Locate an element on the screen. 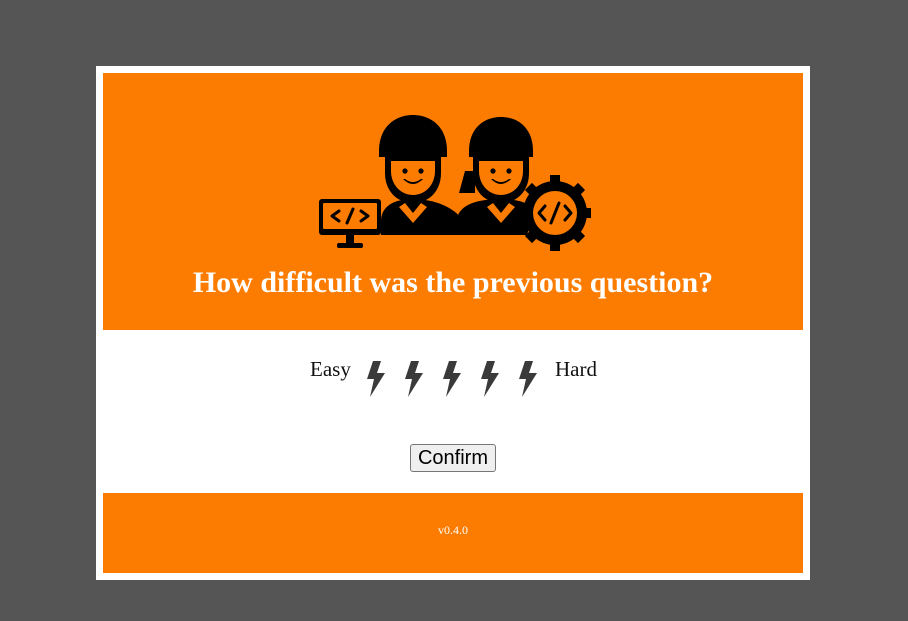  question-title: How difficult was the previous question? is located at coordinates (453, 282).